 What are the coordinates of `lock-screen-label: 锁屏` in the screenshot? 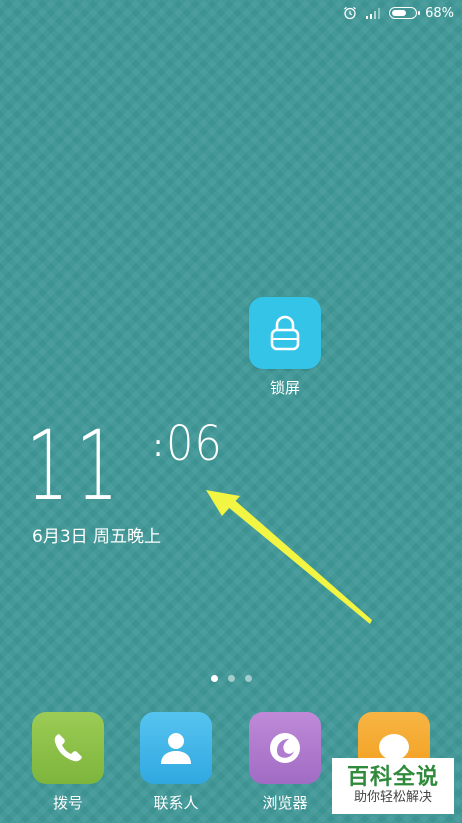 It's located at (284, 388).